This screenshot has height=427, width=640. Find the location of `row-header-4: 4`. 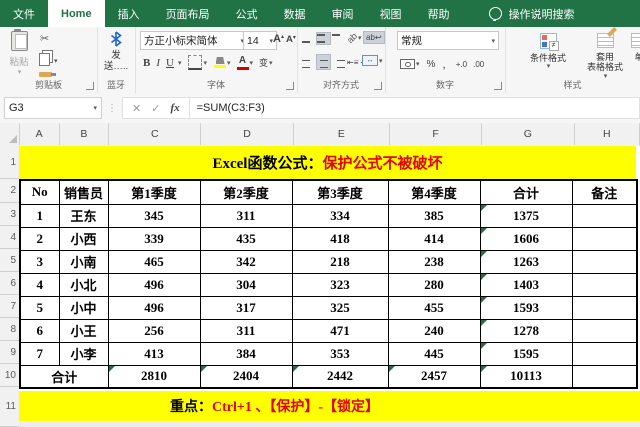

row-header-4: 4 is located at coordinates (9, 237).